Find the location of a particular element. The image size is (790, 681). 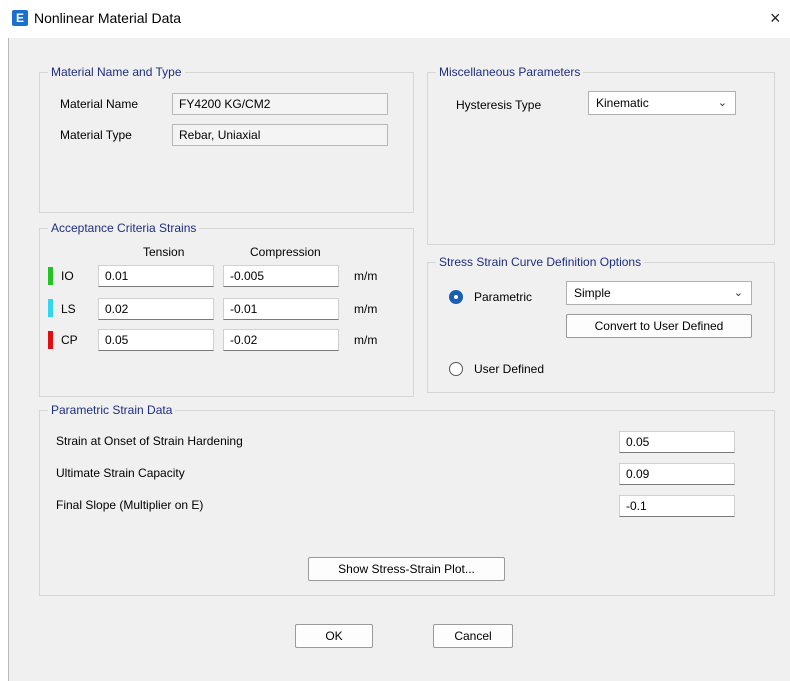

io-unit-label: m/m is located at coordinates (366, 276).